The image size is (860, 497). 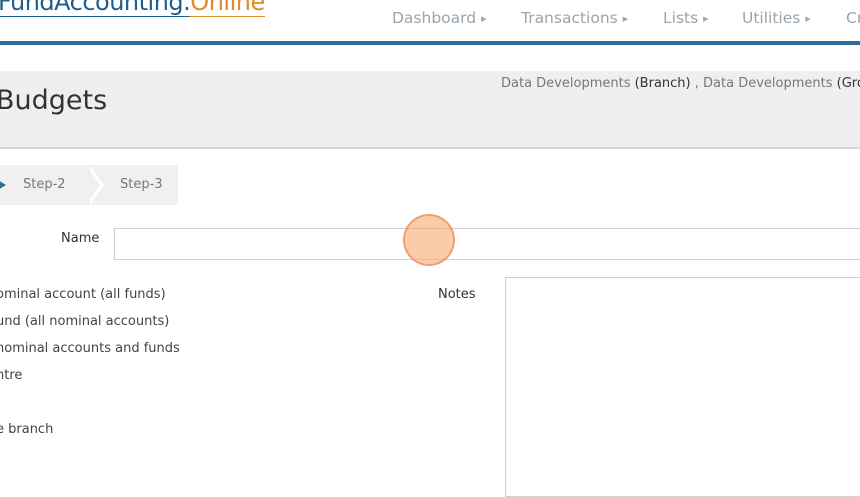 I want to click on nav-more-label: Cr, so click(x=853, y=18).